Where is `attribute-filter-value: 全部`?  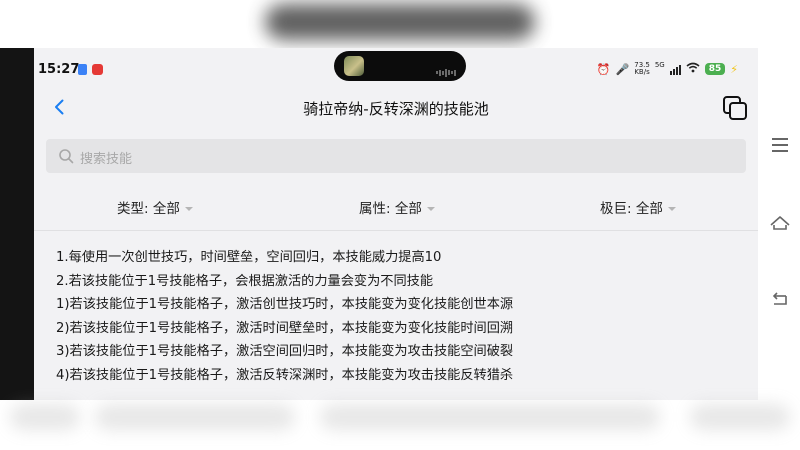 attribute-filter-value: 全部 is located at coordinates (408, 209).